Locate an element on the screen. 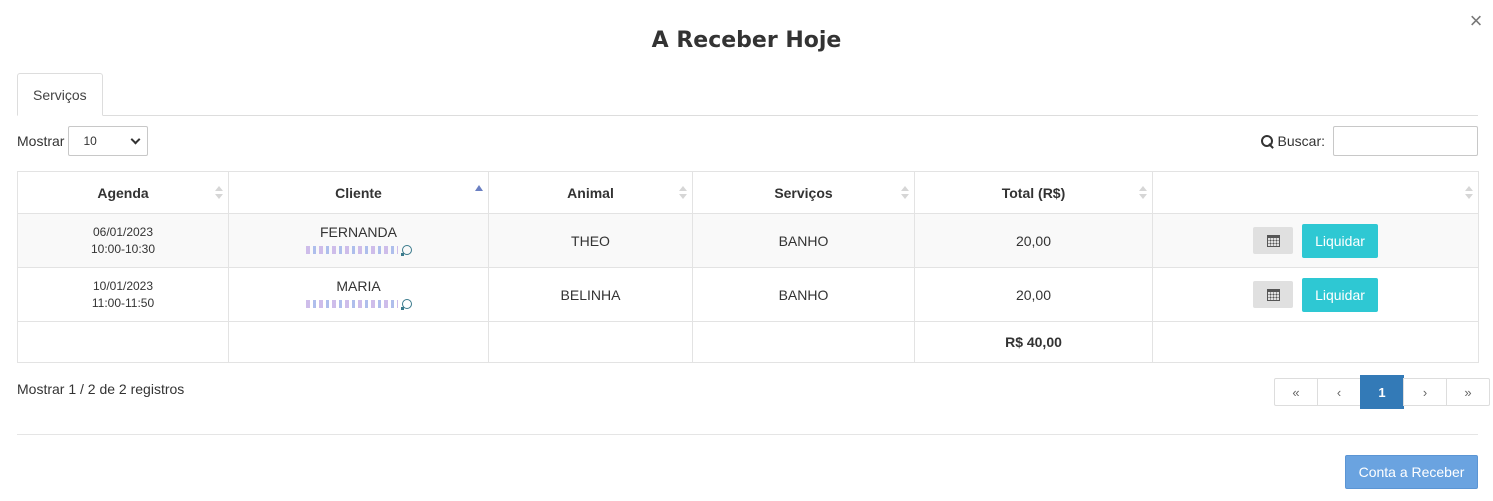  length-control: Mostrar 10 is located at coordinates (83, 141).